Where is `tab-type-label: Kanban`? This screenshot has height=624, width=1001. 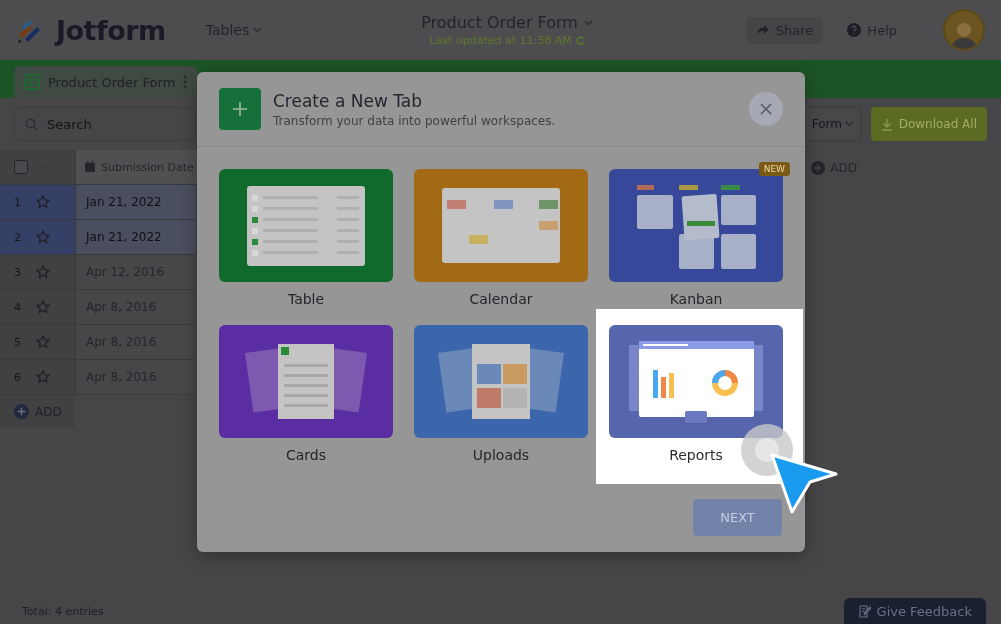 tab-type-label: Kanban is located at coordinates (696, 300).